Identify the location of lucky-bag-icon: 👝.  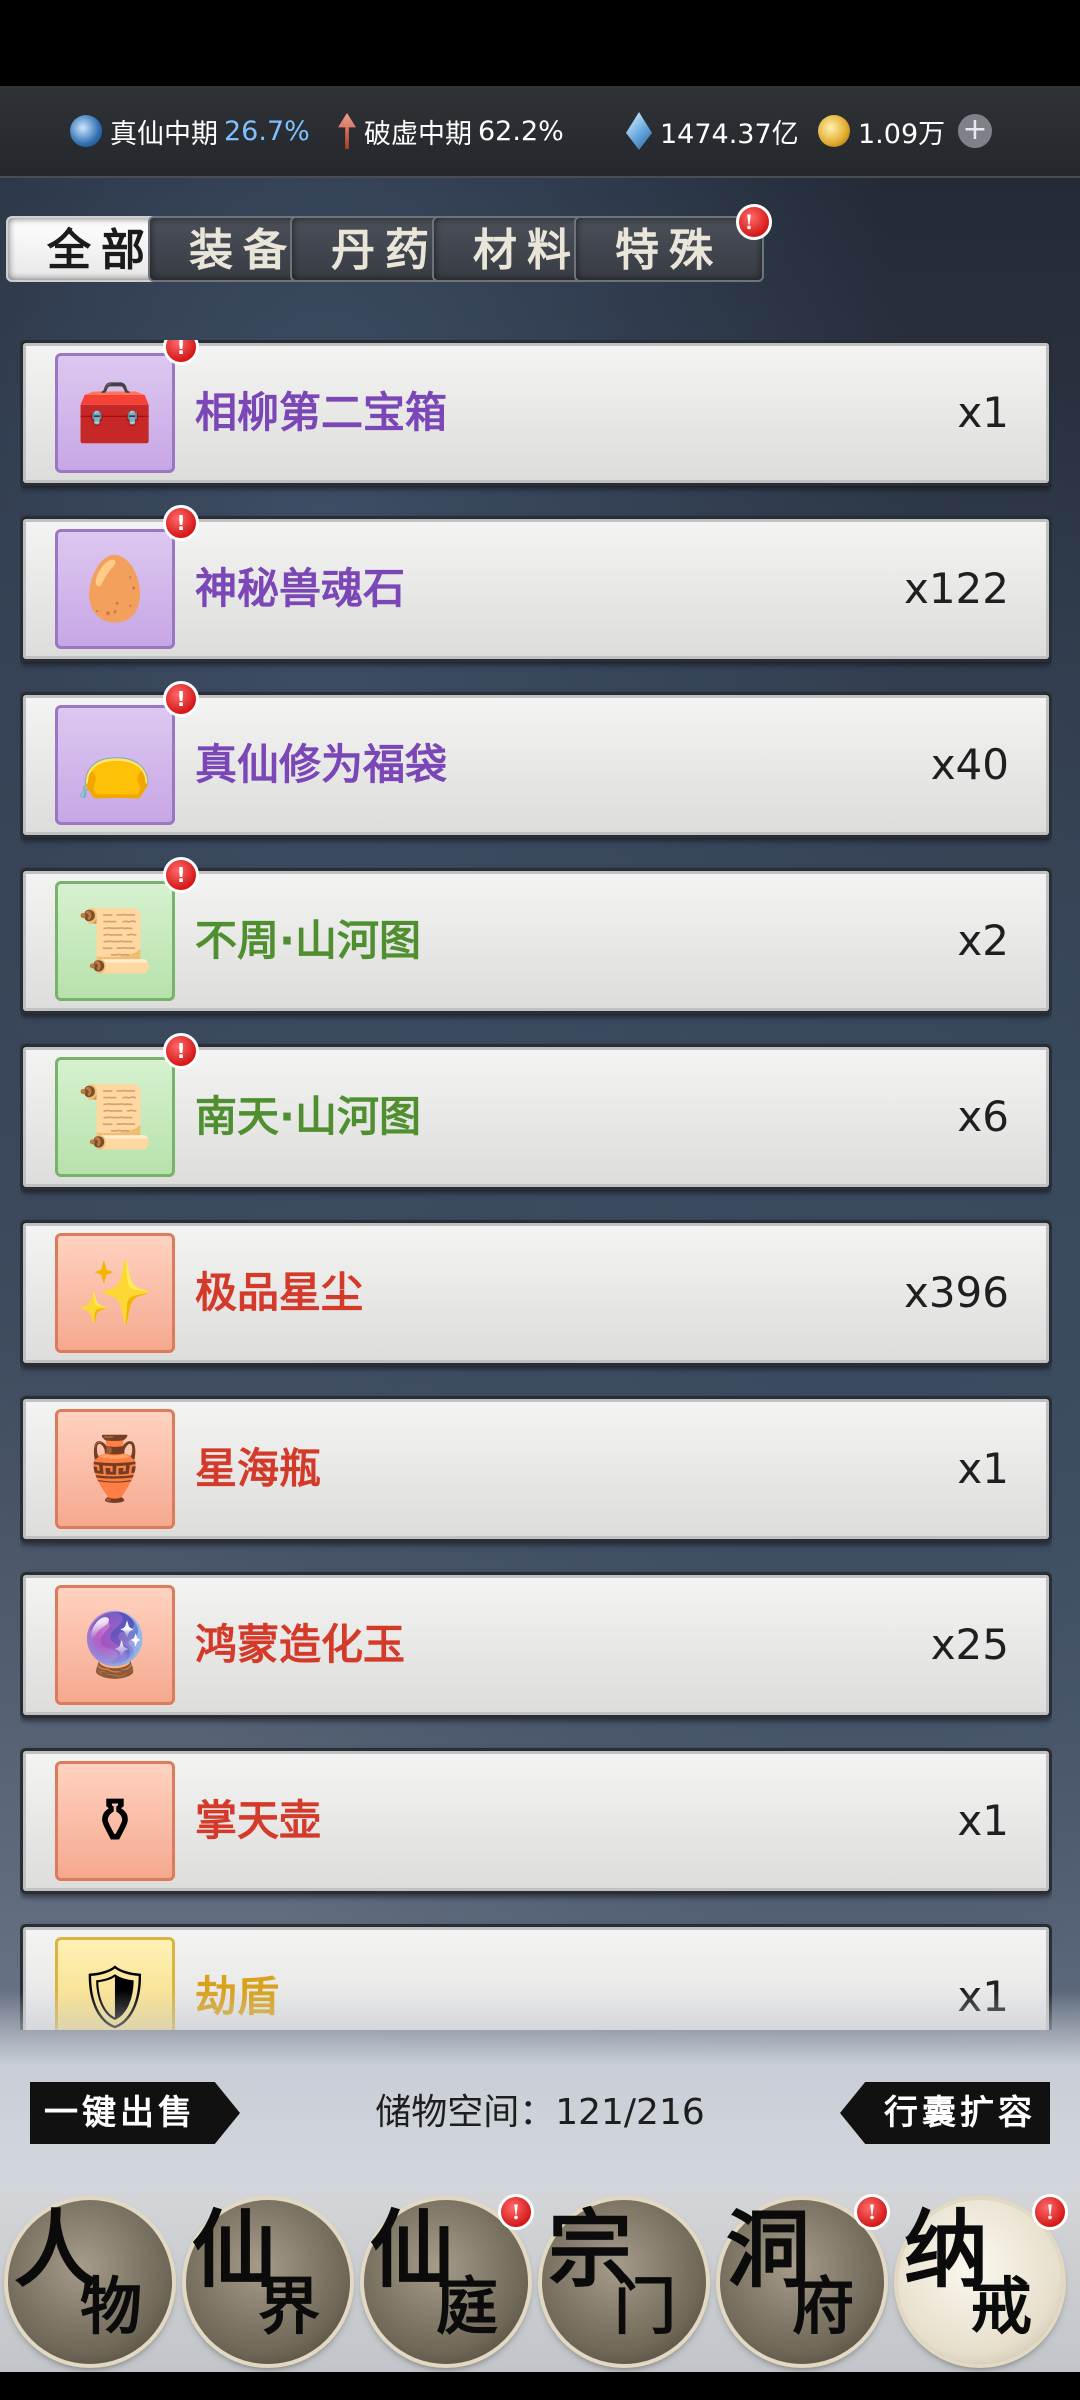
(115, 764).